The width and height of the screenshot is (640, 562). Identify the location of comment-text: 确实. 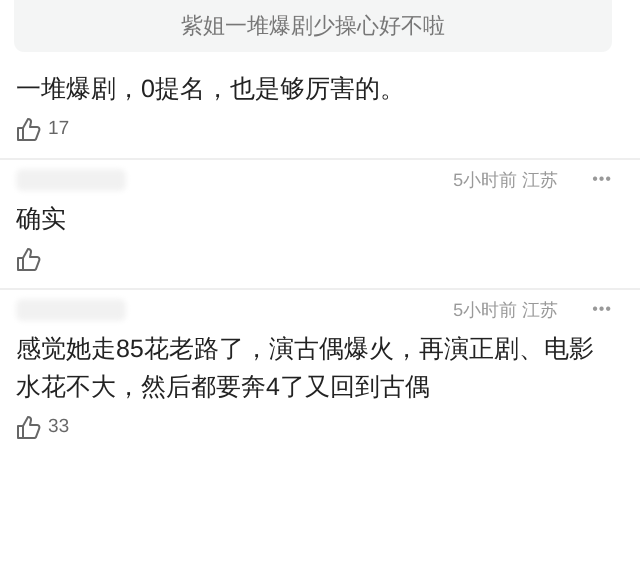
(41, 219).